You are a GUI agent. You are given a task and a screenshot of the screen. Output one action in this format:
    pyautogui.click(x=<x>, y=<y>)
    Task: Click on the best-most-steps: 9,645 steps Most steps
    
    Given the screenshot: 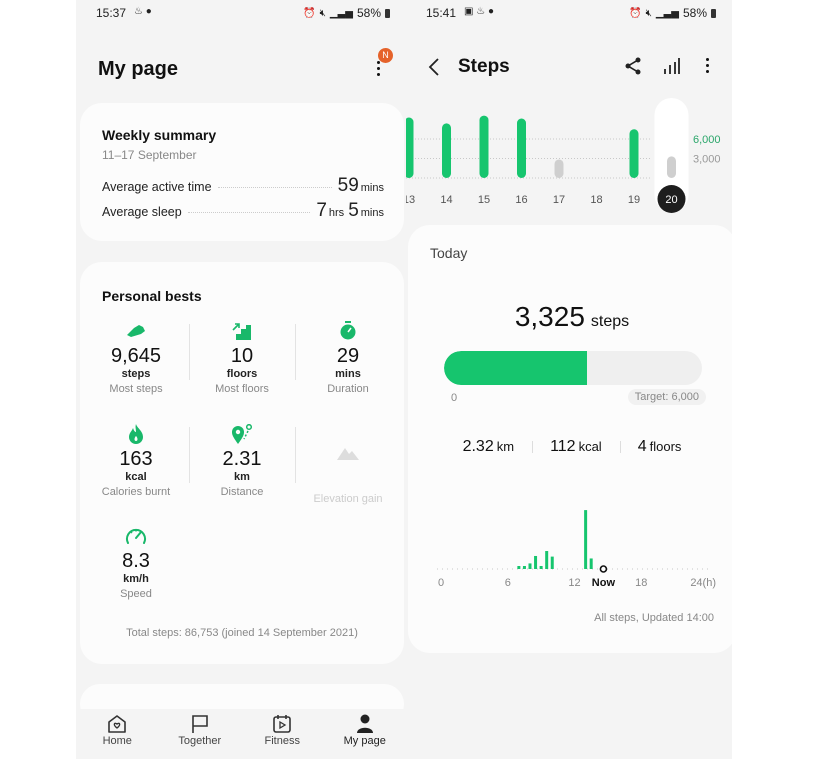 What is the action you would take?
    pyautogui.click(x=136, y=358)
    